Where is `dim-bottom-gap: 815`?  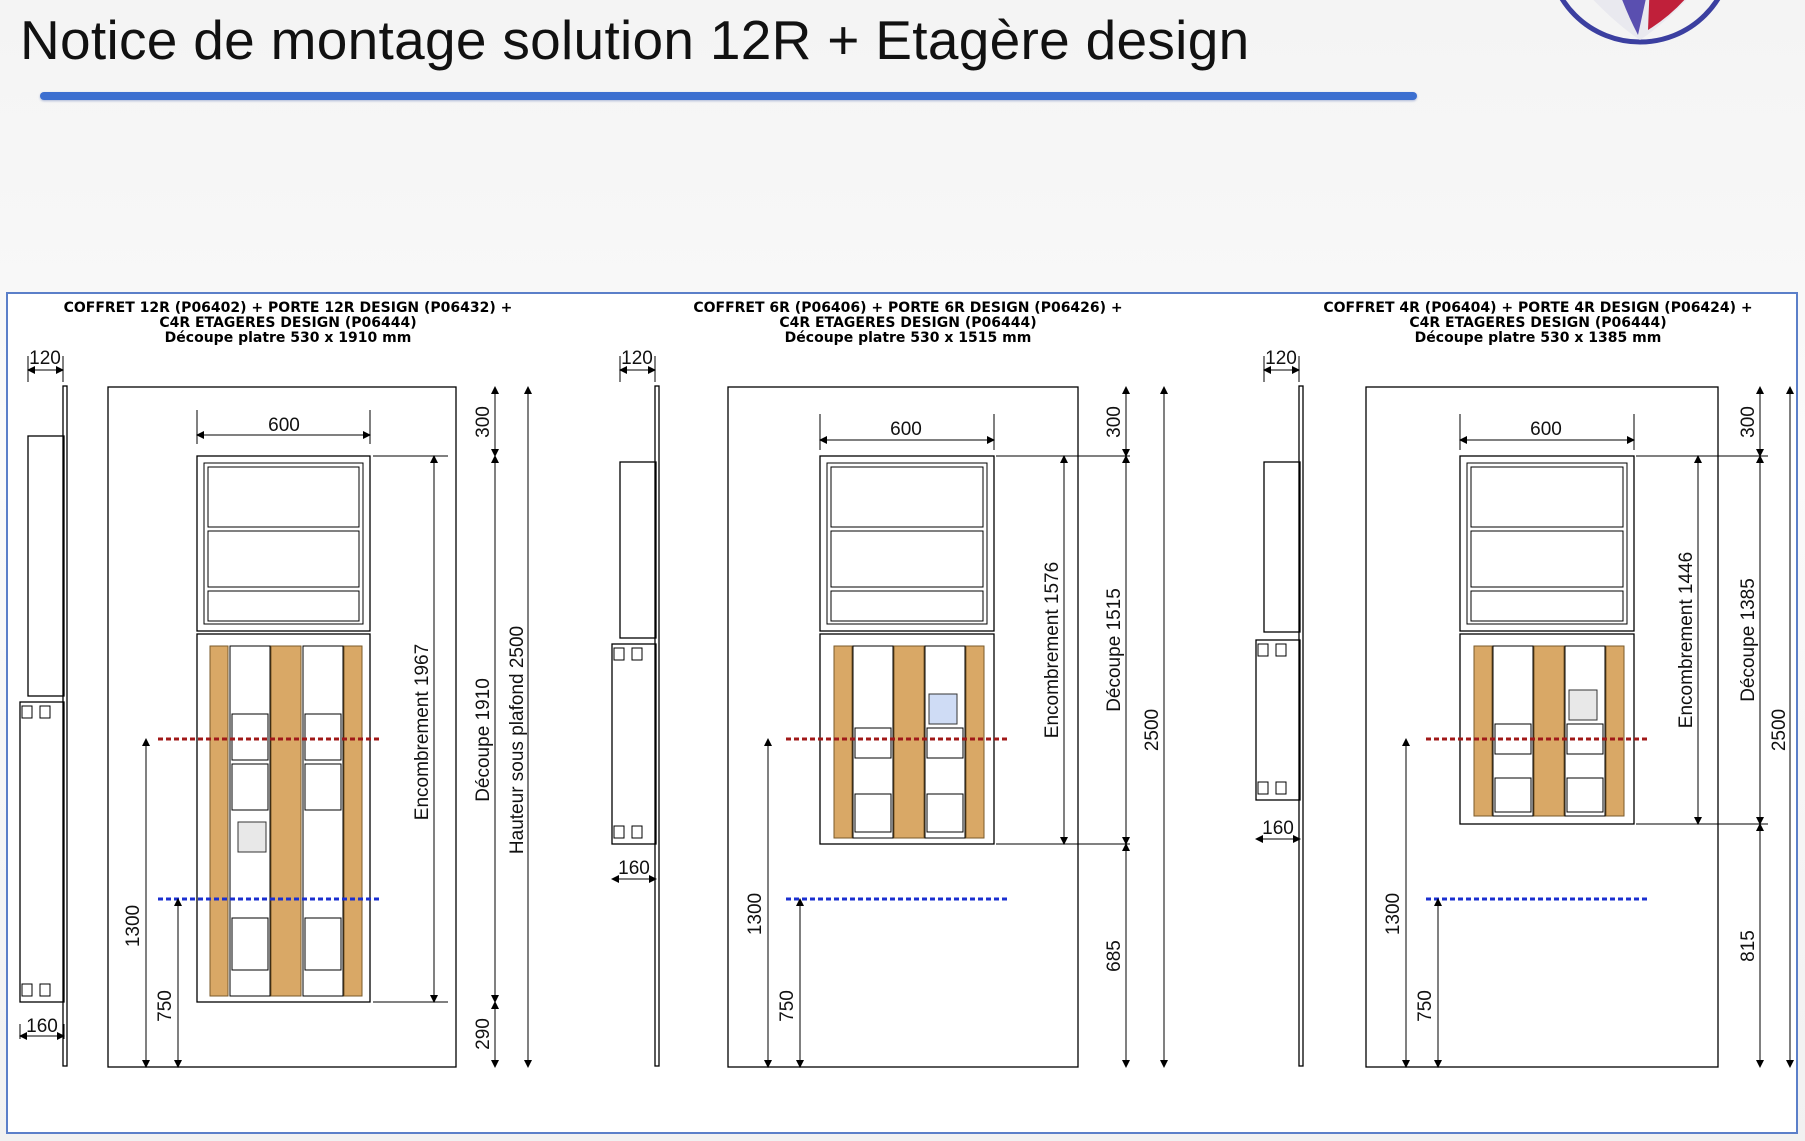
dim-bottom-gap: 815 is located at coordinates (1748, 946).